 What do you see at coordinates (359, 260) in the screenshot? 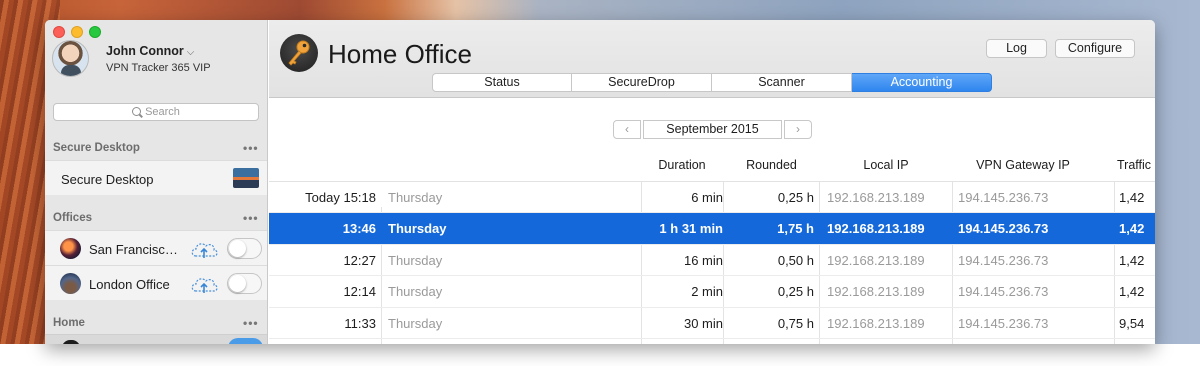
I see `cell-time: 12:27` at bounding box center [359, 260].